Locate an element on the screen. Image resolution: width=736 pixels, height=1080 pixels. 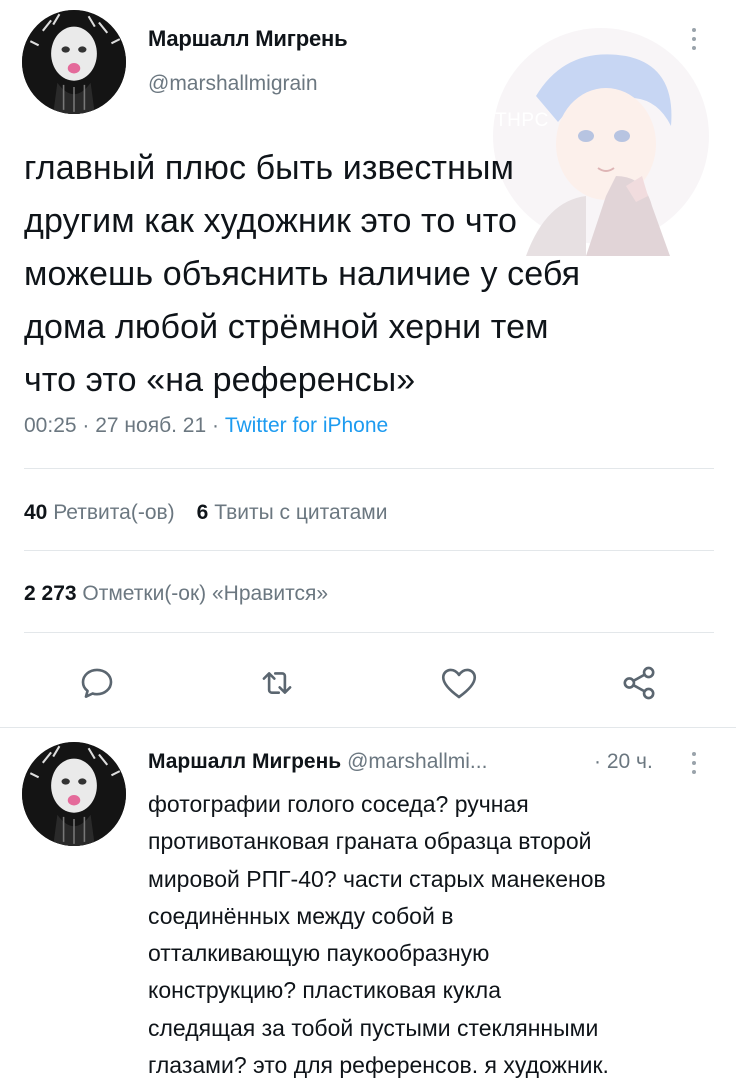
heart-icon is located at coordinates (459, 683).